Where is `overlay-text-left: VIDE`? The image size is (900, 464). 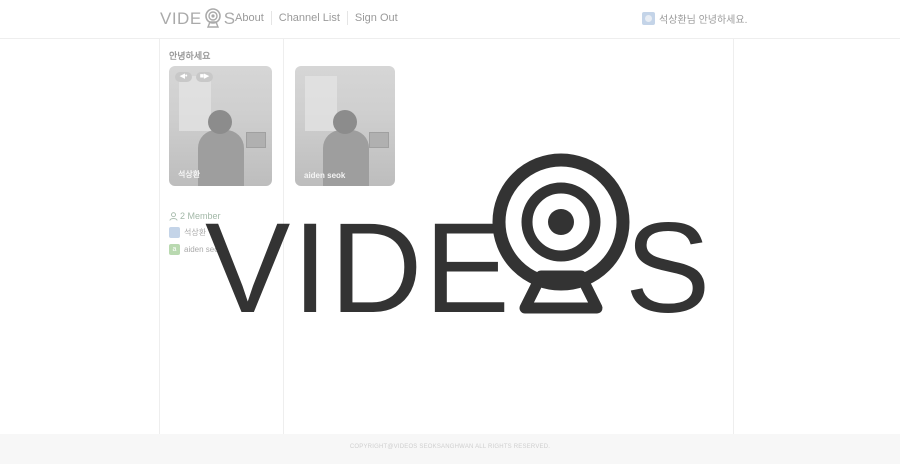 overlay-text-left: VIDE is located at coordinates (358, 258).